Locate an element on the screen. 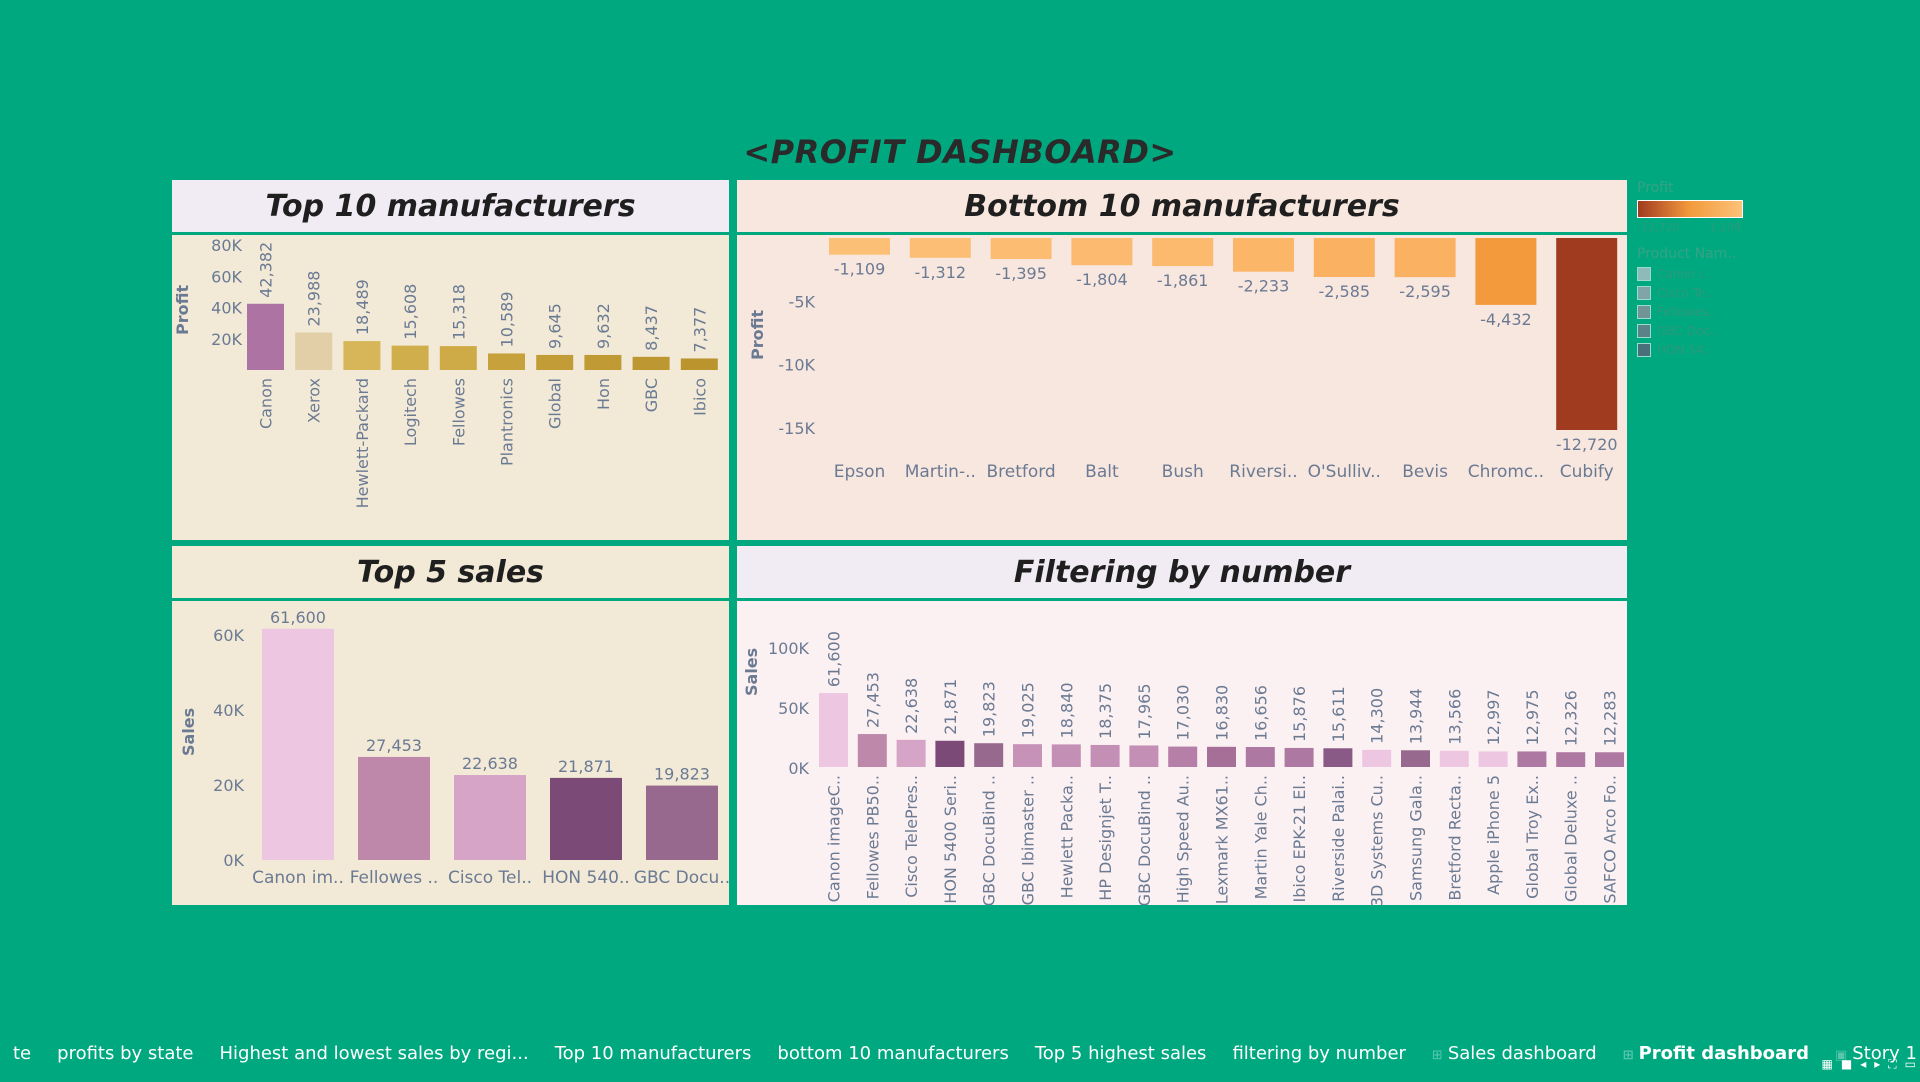 Image resolution: width=1920 pixels, height=1082 pixels. dashboard-title: <PROFIT DASHBOARD> is located at coordinates (960, 152).